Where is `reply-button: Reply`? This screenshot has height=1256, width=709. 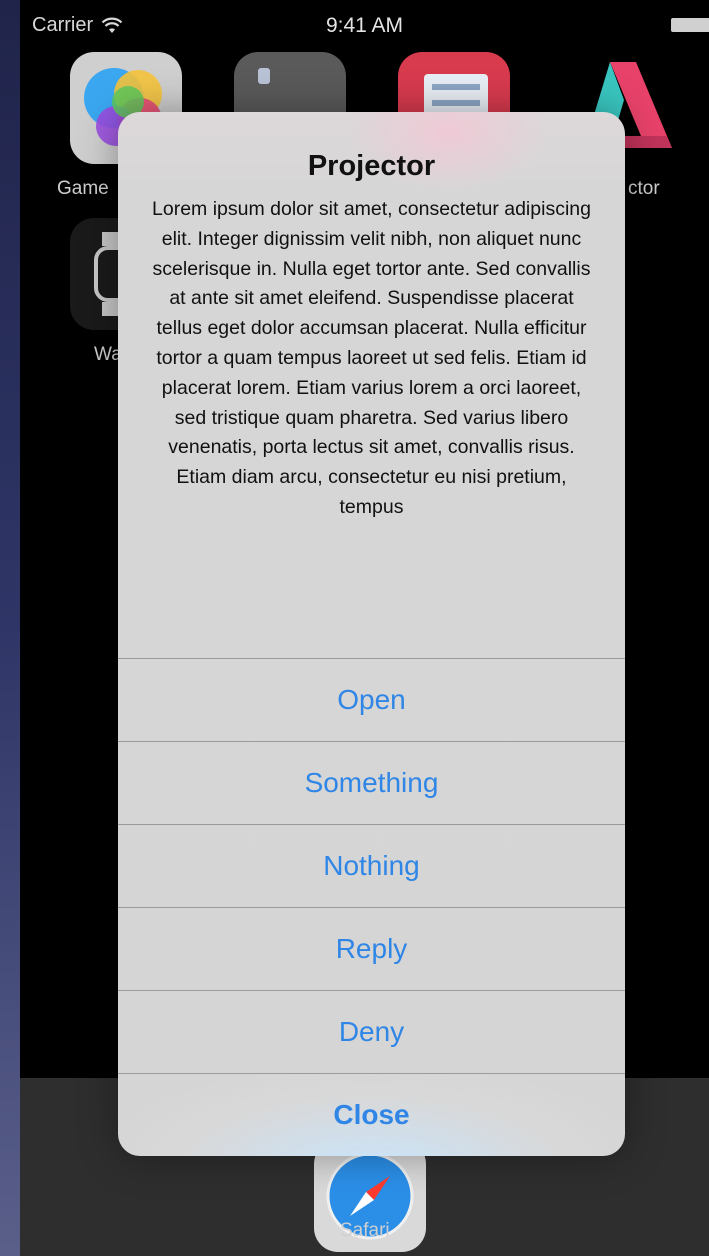 reply-button: Reply is located at coordinates (371, 948).